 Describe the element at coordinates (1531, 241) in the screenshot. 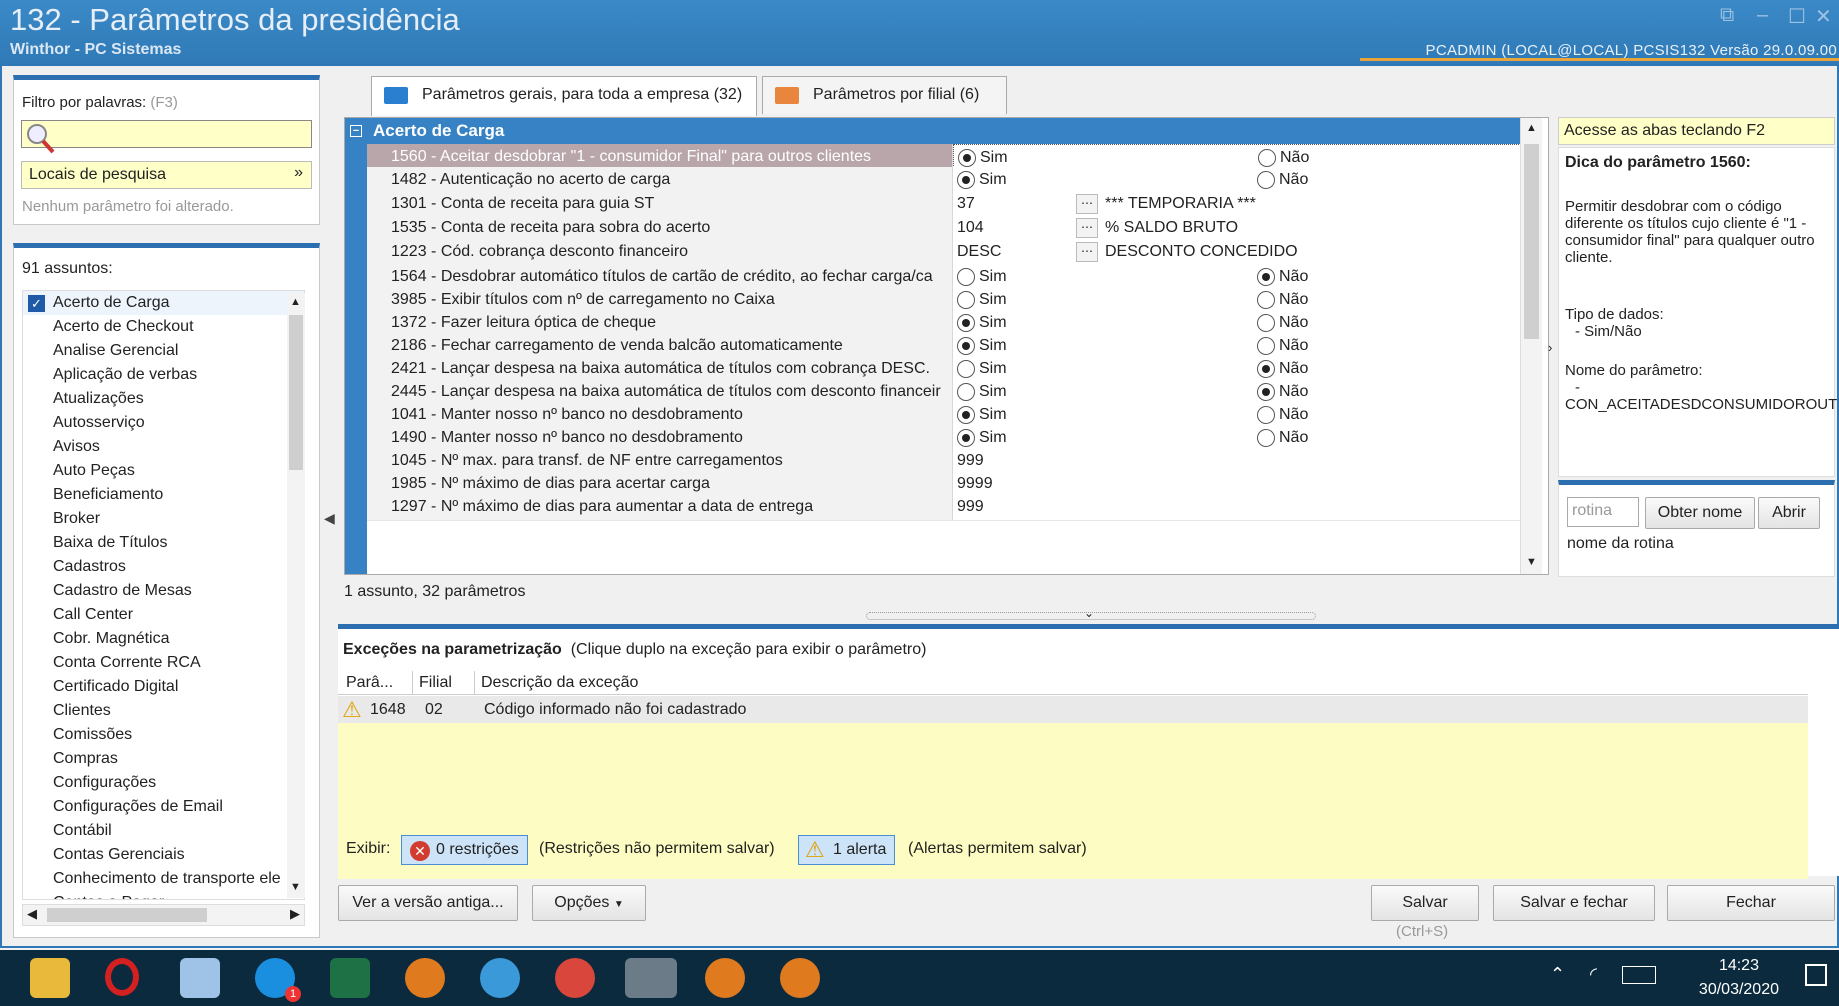

I see `grid-scroll-thumb` at that location.